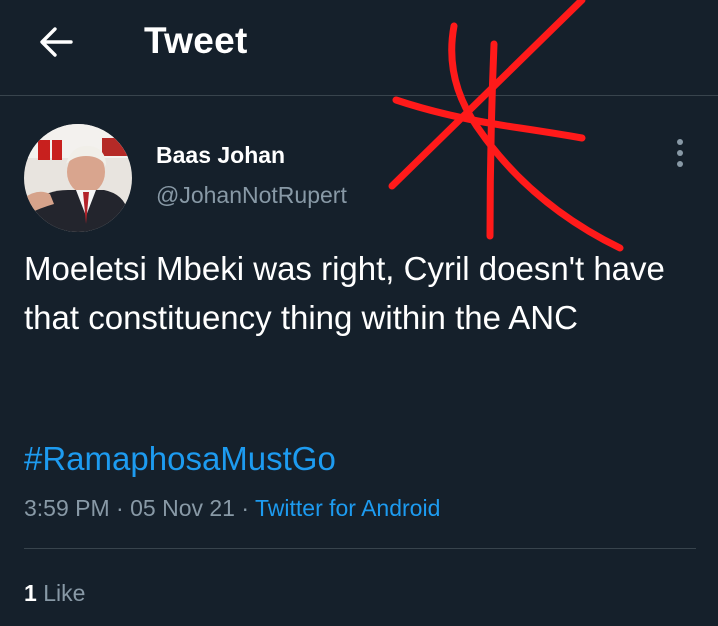 Image resolution: width=718 pixels, height=626 pixels. I want to click on likes-link: 1 Like, so click(54, 593).